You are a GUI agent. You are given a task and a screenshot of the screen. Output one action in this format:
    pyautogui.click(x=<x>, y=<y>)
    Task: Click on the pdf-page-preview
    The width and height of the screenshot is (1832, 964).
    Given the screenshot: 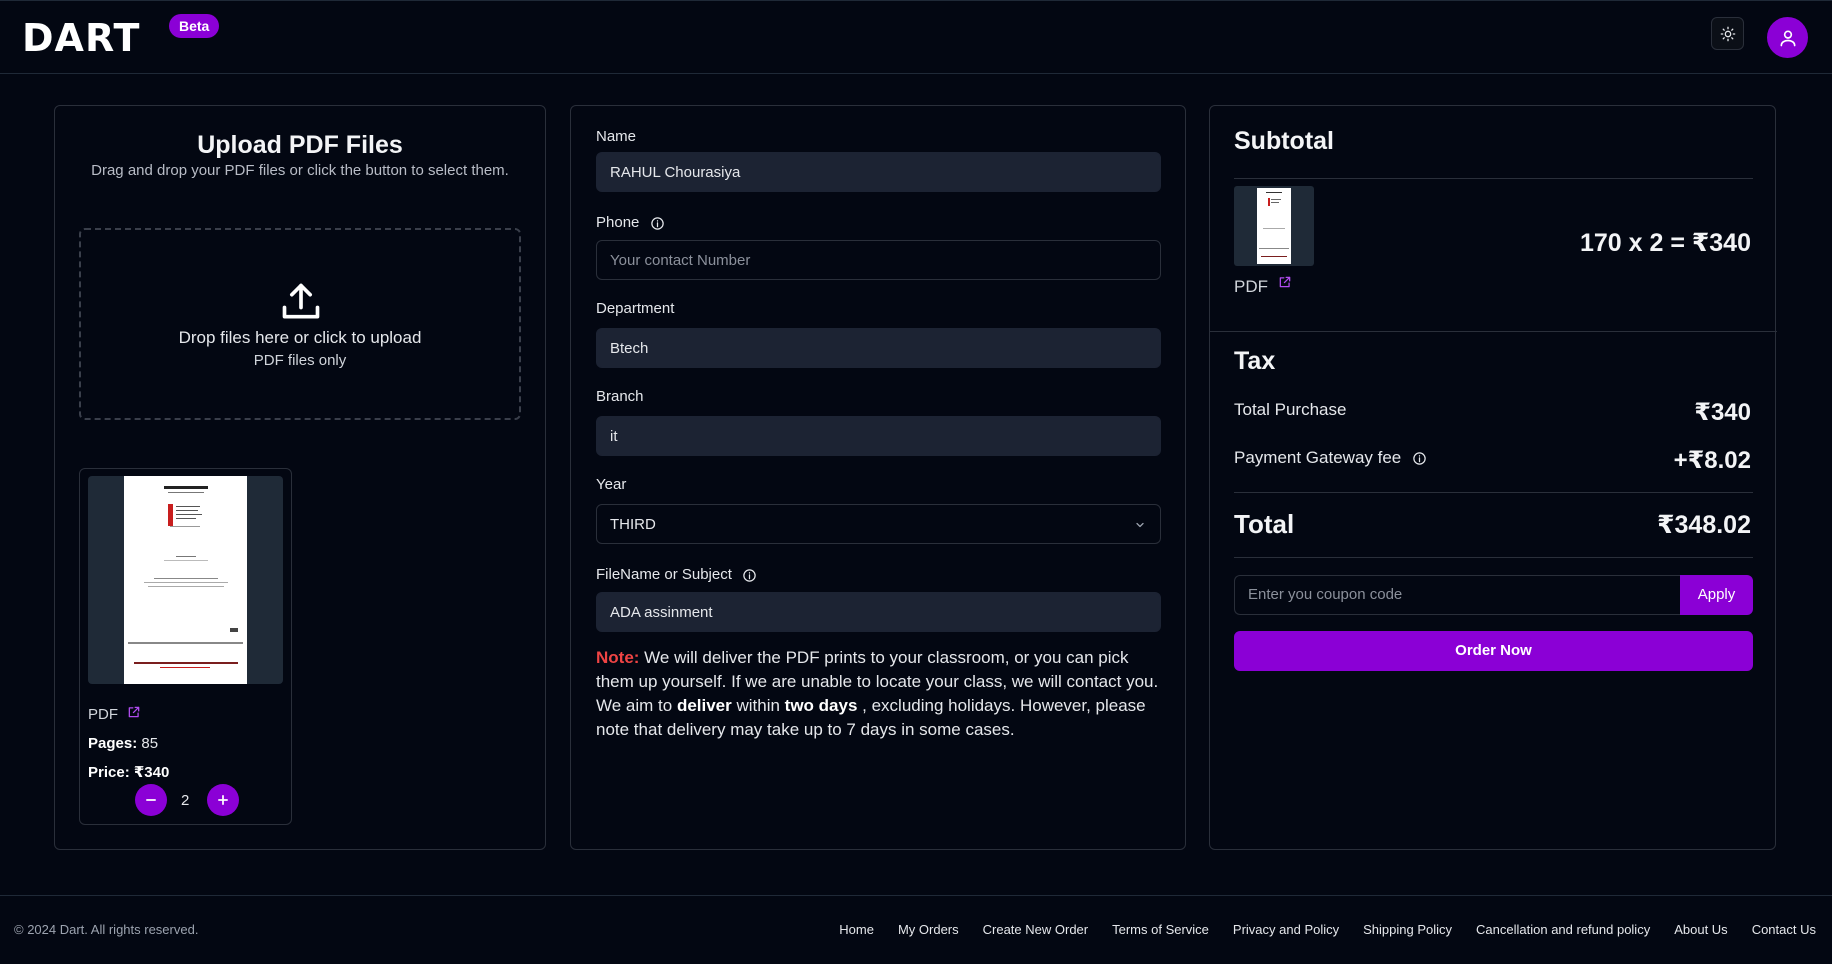 What is the action you would take?
    pyautogui.click(x=185, y=580)
    